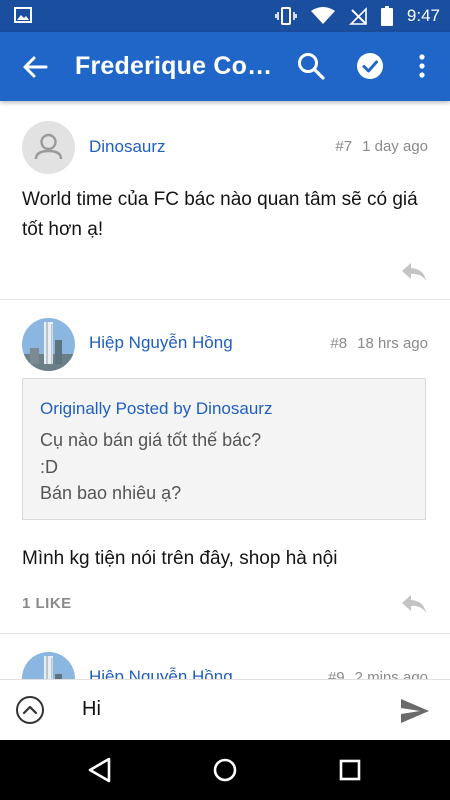  I want to click on quote-header: Originally Posted by Dinosaurz, so click(156, 409).